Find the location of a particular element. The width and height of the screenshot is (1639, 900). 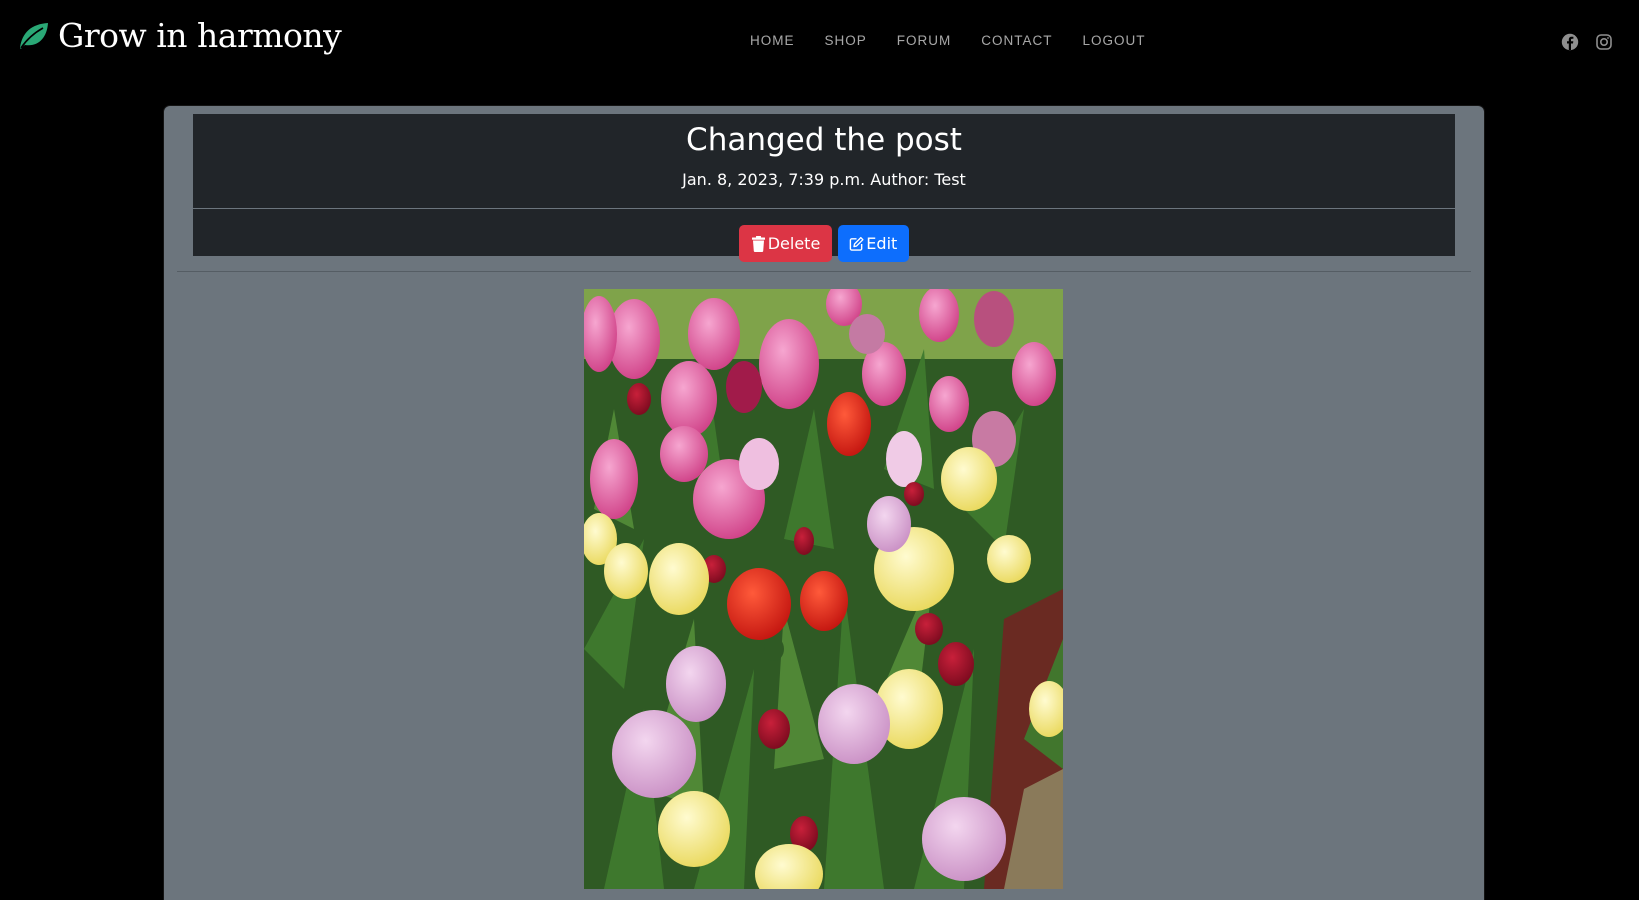

edit-label: Edit is located at coordinates (882, 243).